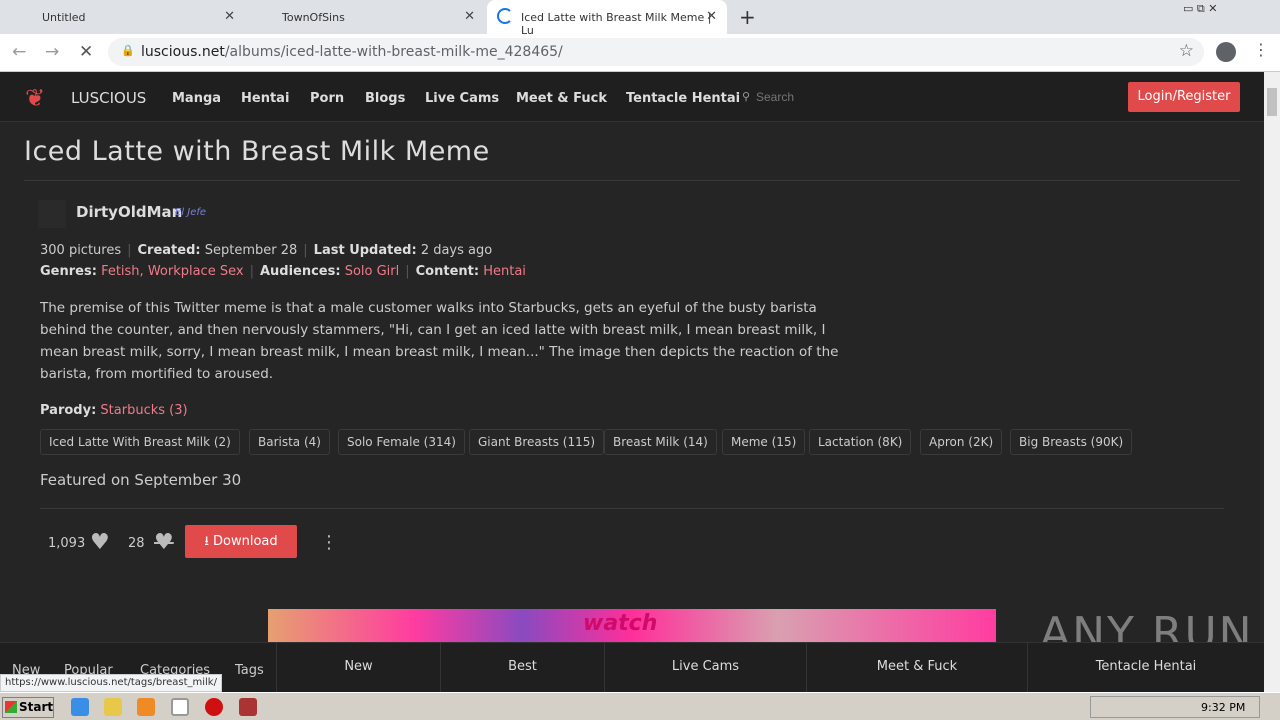 This screenshot has height=720, width=1280. What do you see at coordinates (1200, 9) in the screenshot?
I see `window-controls: ▭ ⧉ ✕` at bounding box center [1200, 9].